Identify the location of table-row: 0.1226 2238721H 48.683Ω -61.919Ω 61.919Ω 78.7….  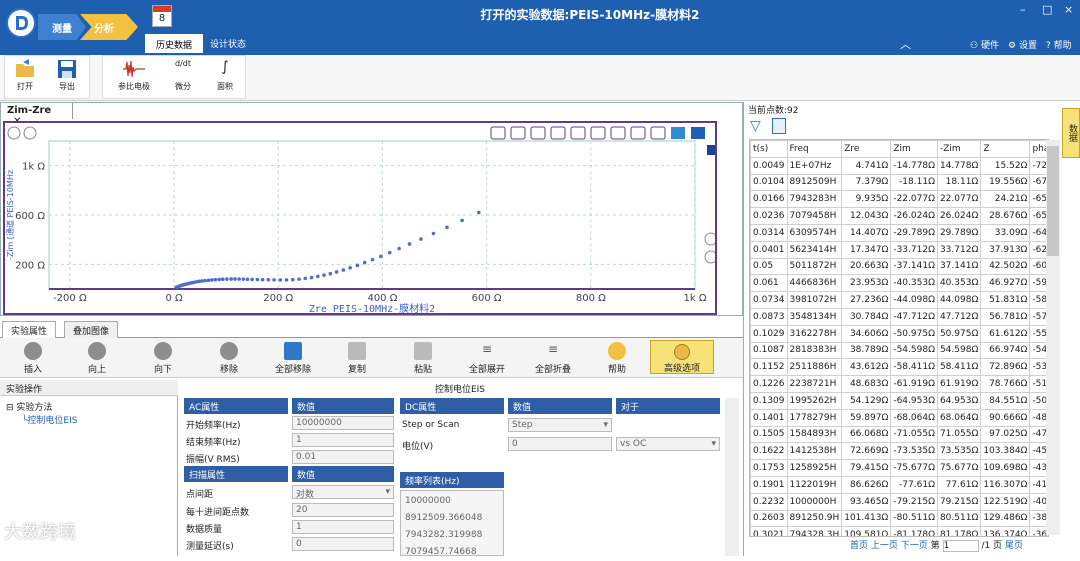
(899, 384).